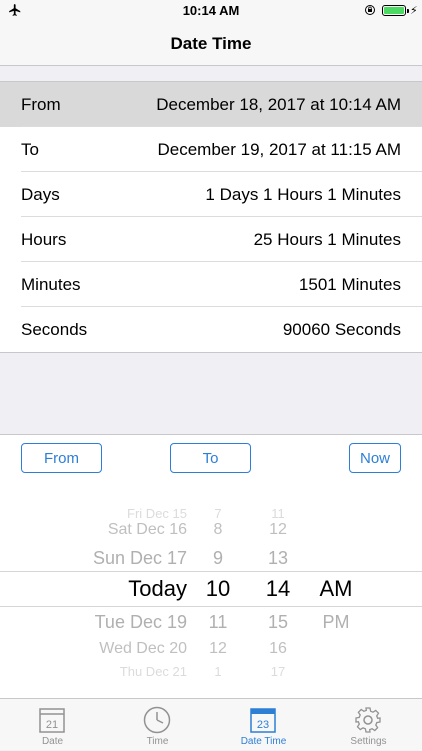 This screenshot has width=422, height=751. What do you see at coordinates (211, 329) in the screenshot?
I see `row-seconds: Seconds 90060 Seconds` at bounding box center [211, 329].